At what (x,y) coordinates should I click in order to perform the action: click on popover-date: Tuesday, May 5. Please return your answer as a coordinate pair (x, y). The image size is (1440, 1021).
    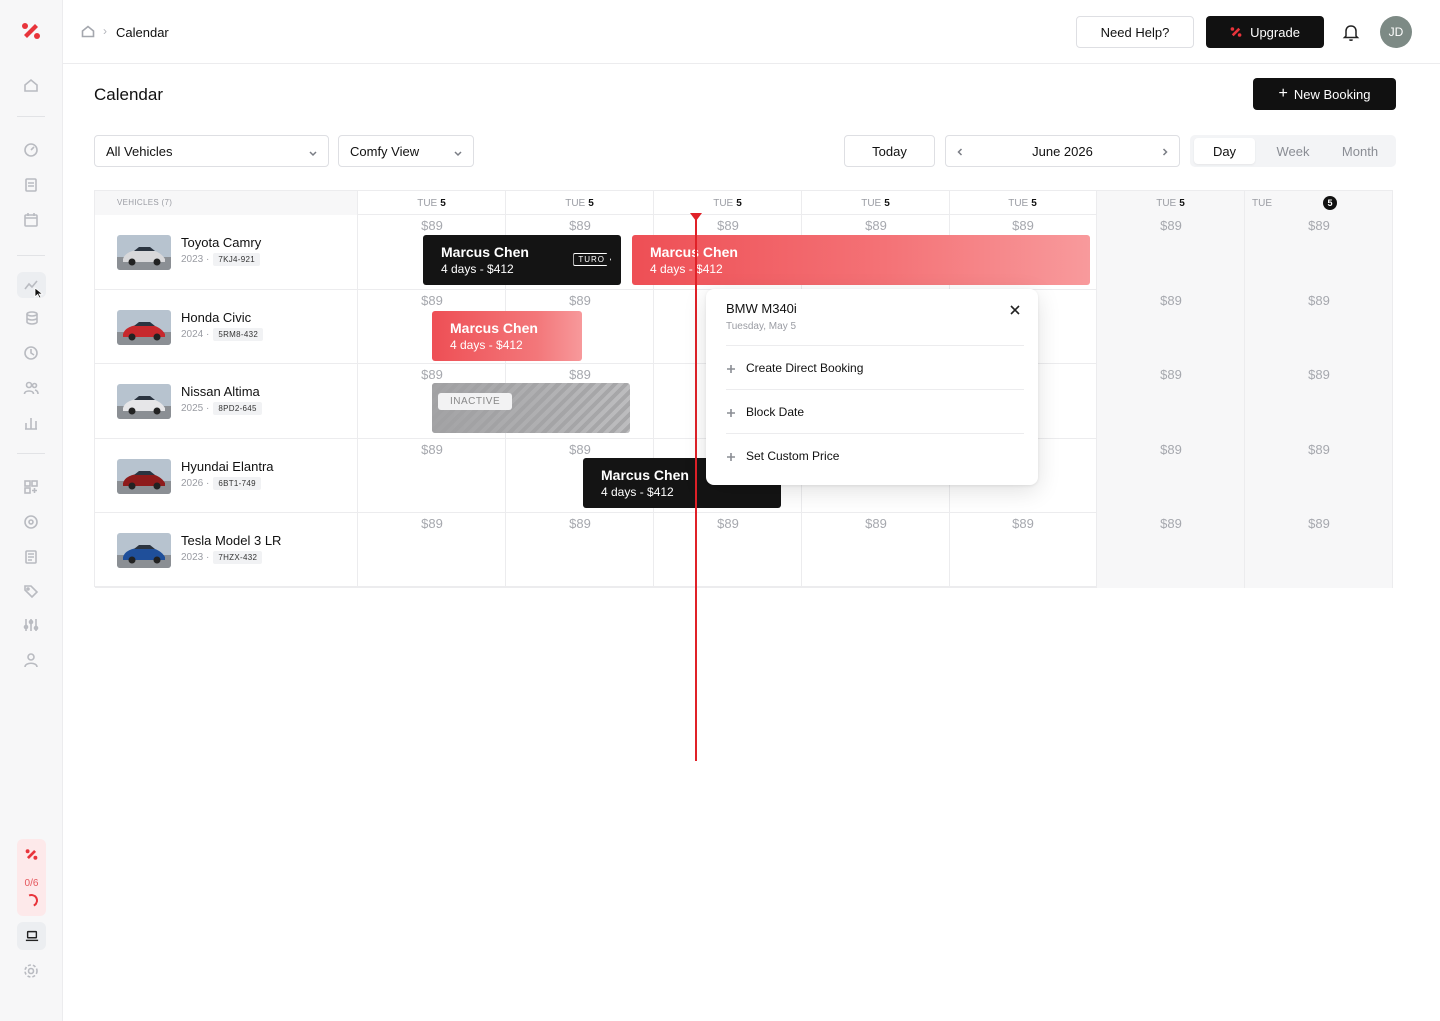
    Looking at the image, I should click on (761, 326).